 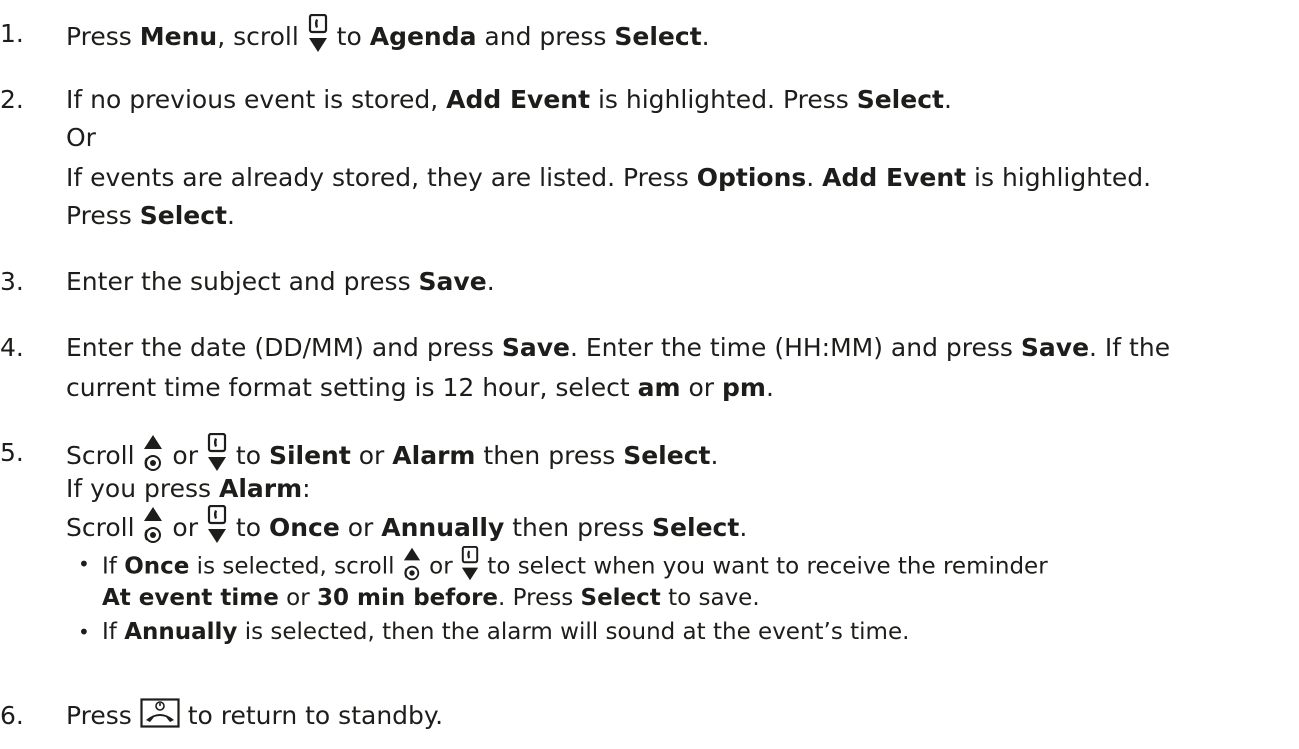 I want to click on step-5-text-2: If you press Alarm:, so click(x=188, y=489).